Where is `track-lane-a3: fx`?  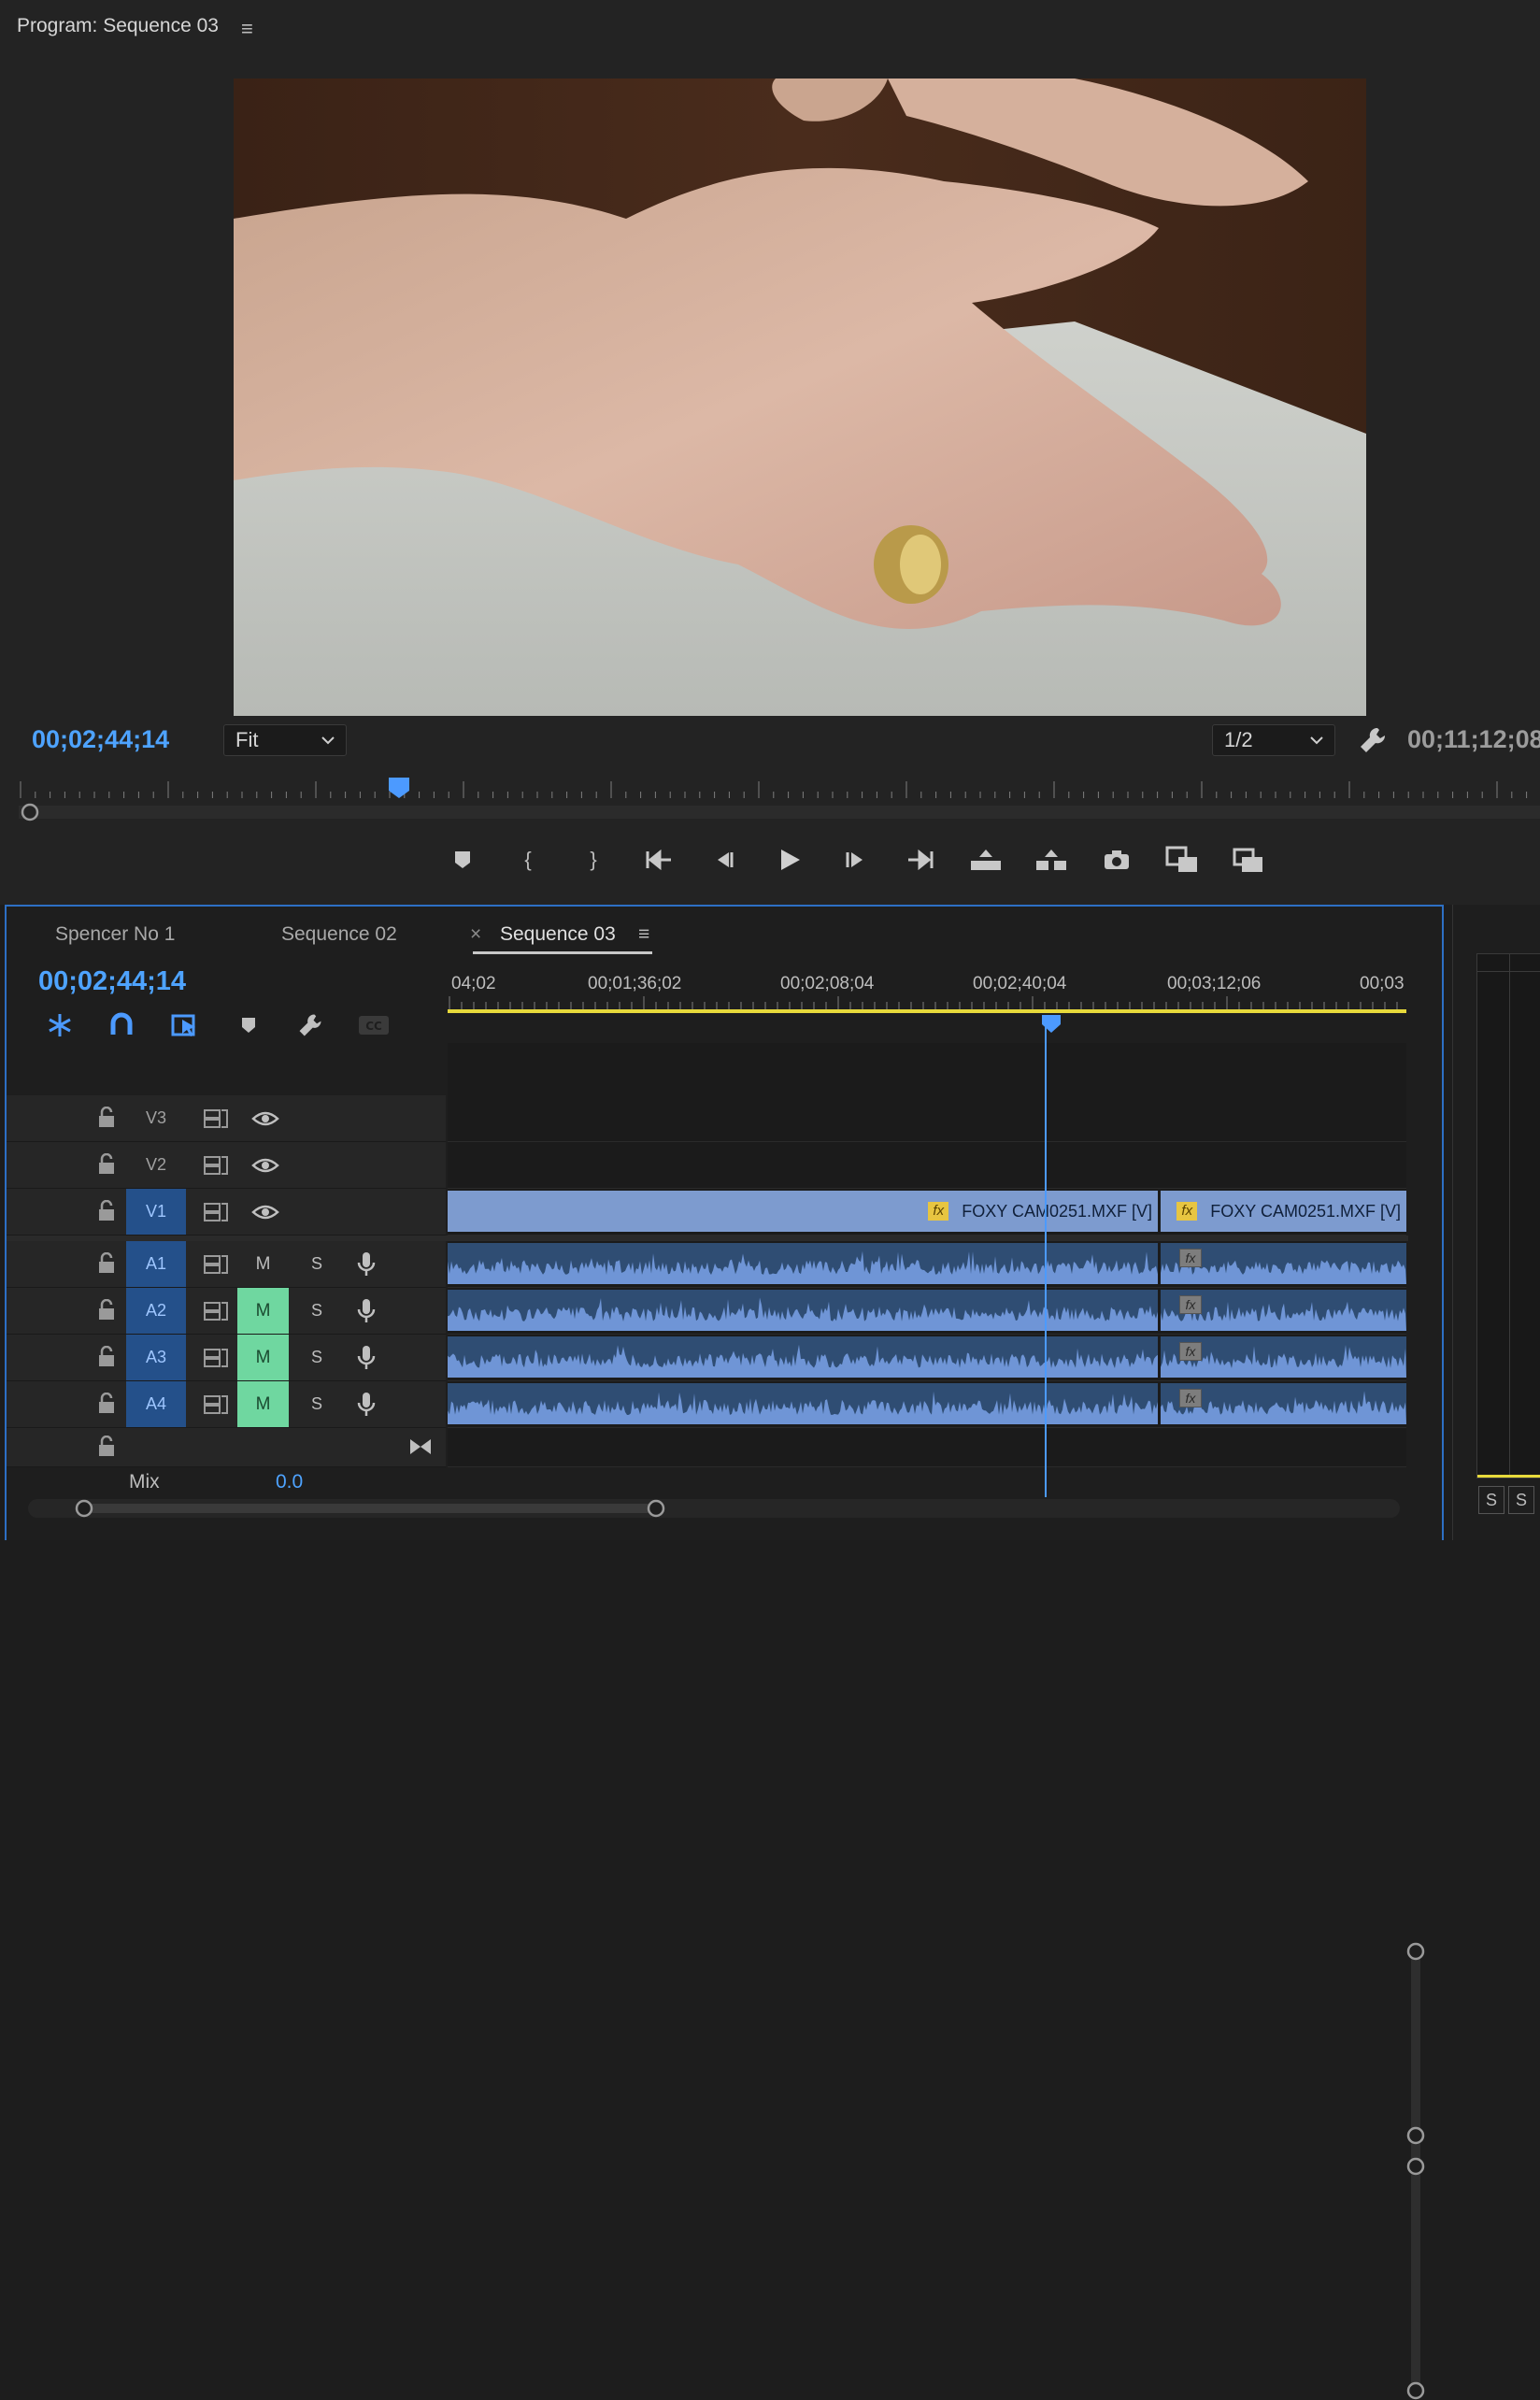 track-lane-a3: fx is located at coordinates (927, 1358).